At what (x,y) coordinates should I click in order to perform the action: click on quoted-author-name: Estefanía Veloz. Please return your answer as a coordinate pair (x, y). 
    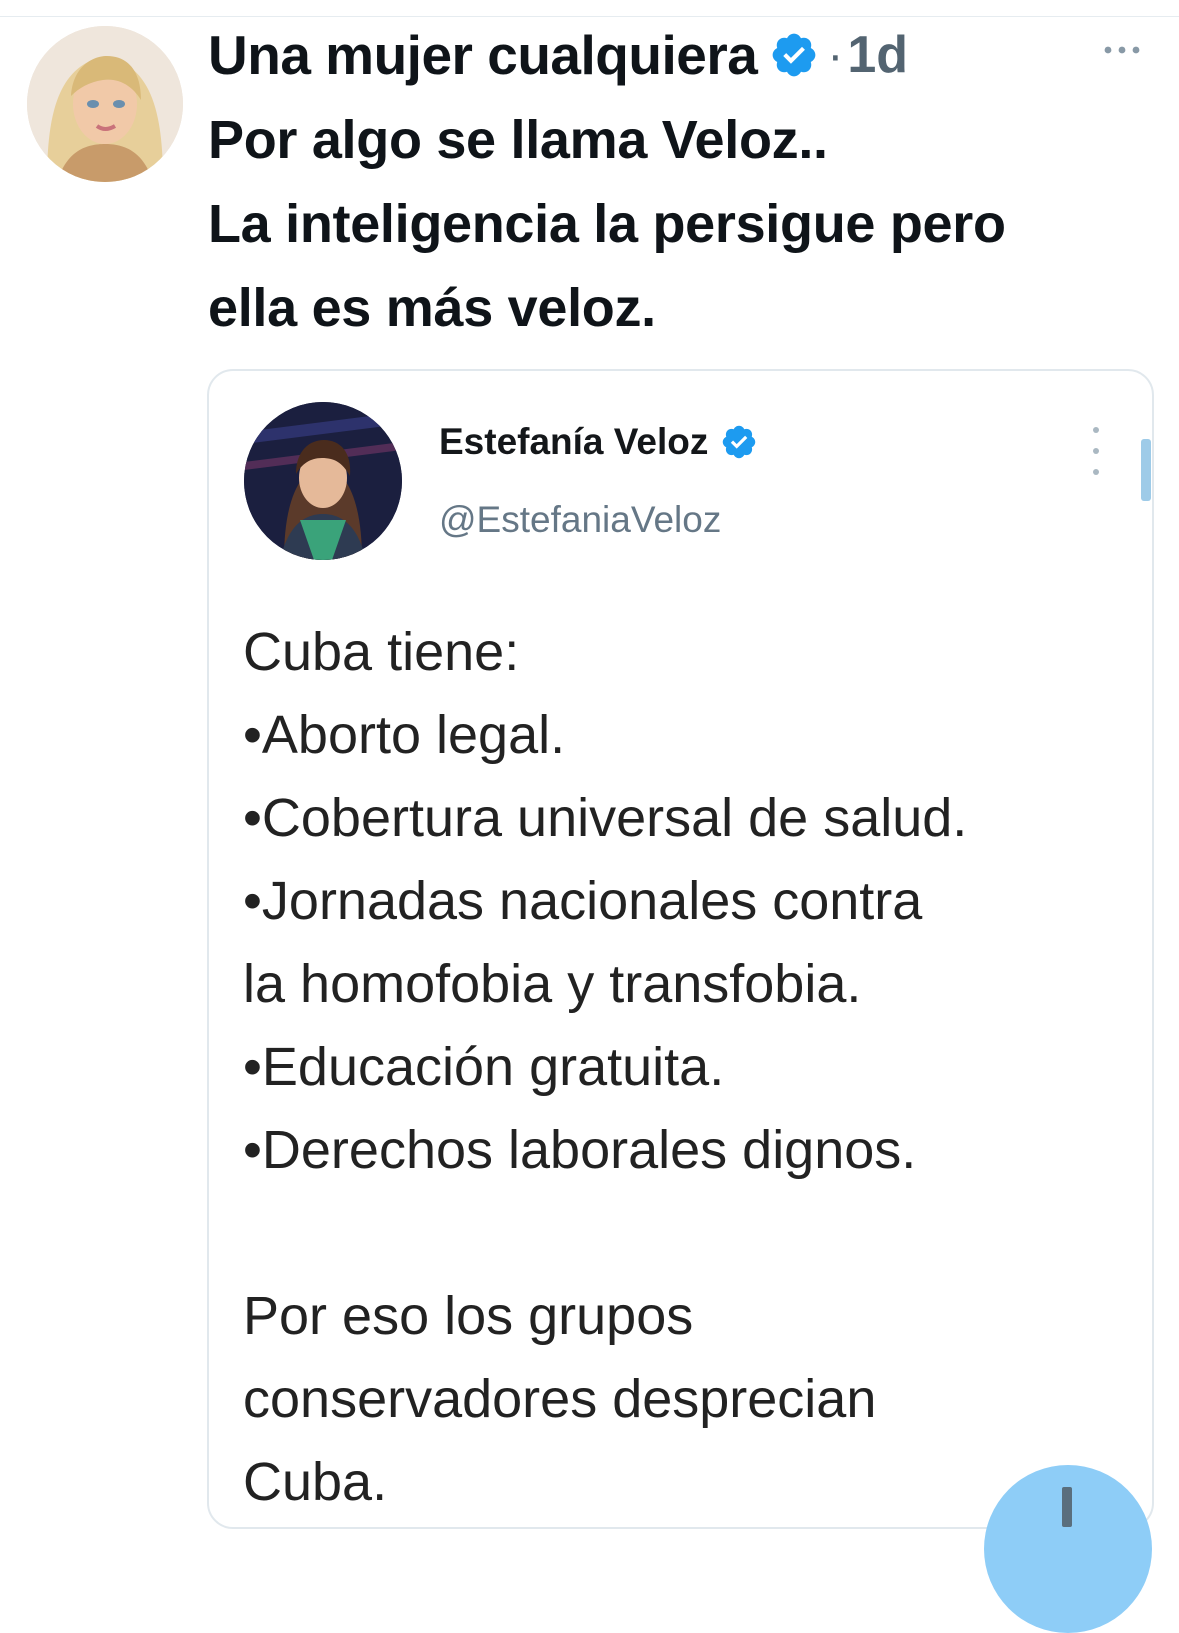
    Looking at the image, I should click on (573, 442).